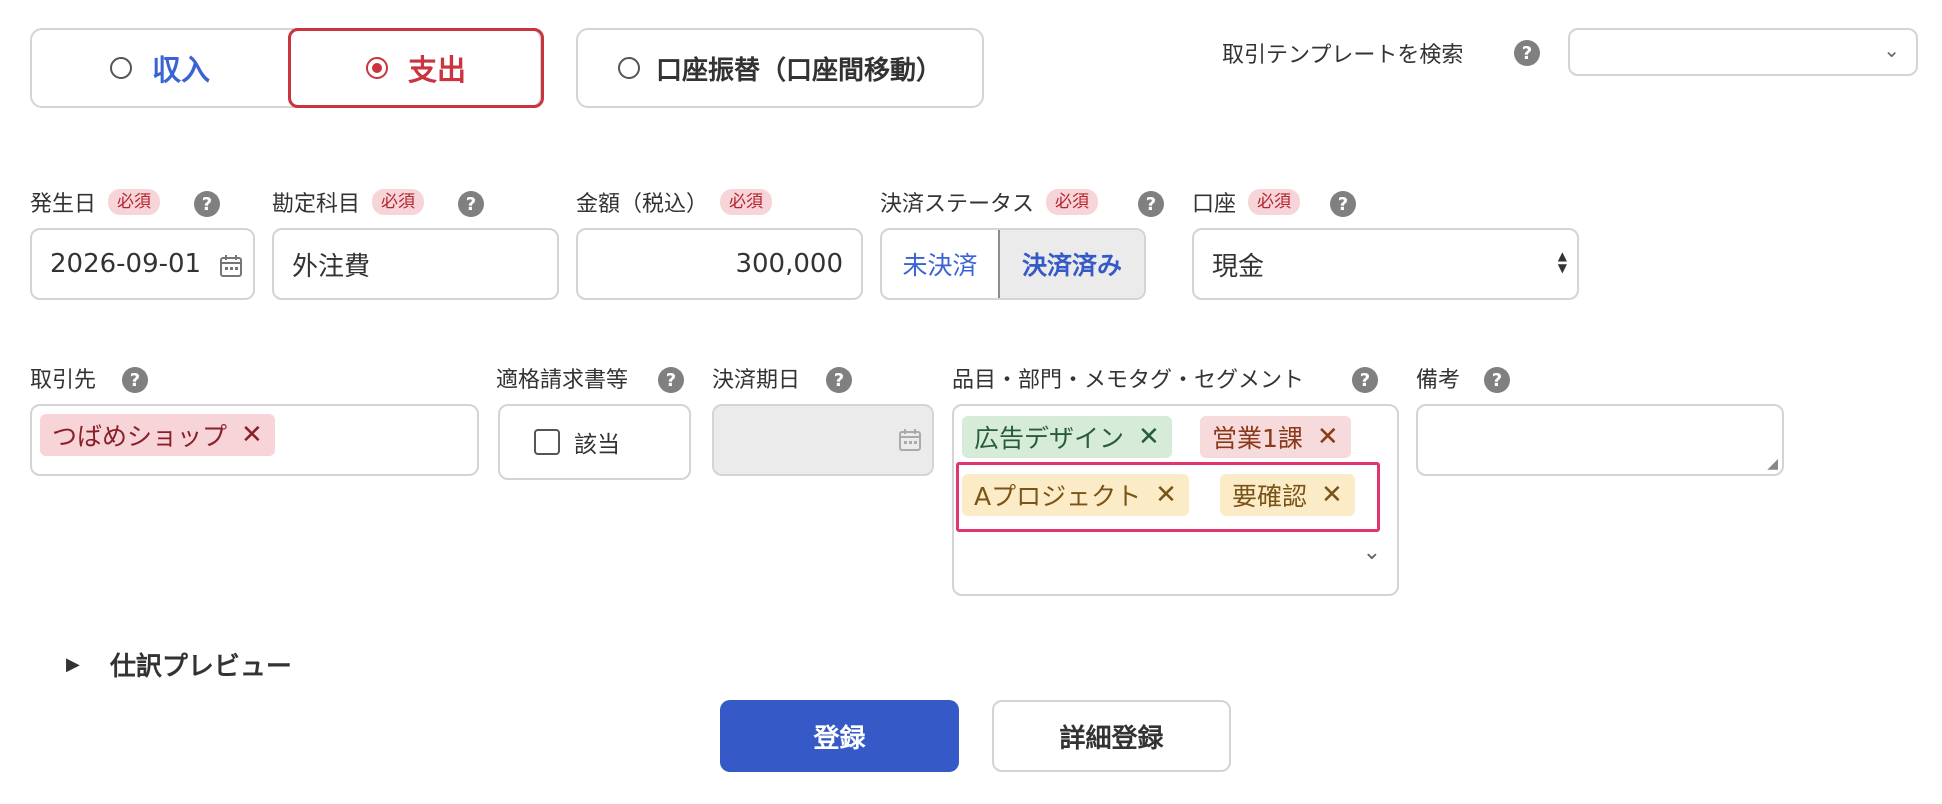 The width and height of the screenshot is (1942, 804). Describe the element at coordinates (719, 264) in the screenshot. I see `amount-input: 300,000` at that location.